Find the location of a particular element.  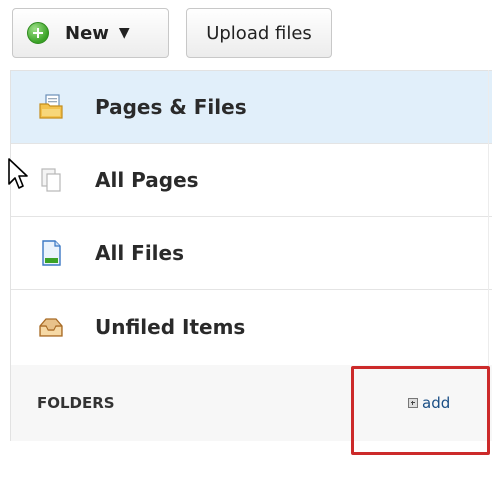

mouse-pointer-icon is located at coordinates (18, 173).